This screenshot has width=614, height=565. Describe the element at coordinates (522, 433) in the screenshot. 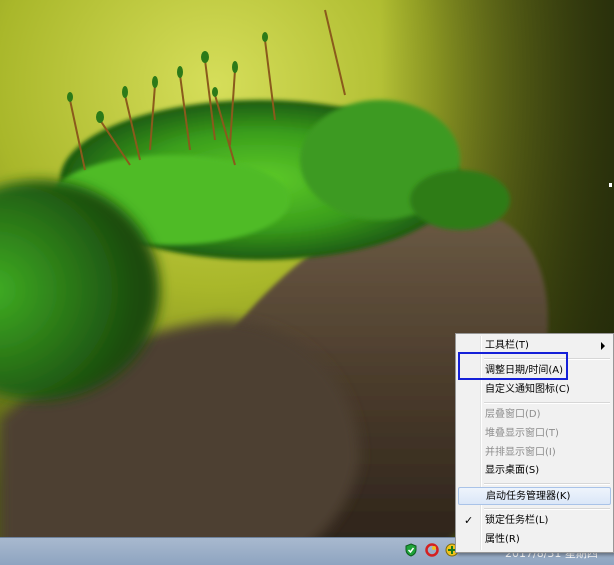

I see `menu-item-label: 堆叠显示窗口(T)` at that location.